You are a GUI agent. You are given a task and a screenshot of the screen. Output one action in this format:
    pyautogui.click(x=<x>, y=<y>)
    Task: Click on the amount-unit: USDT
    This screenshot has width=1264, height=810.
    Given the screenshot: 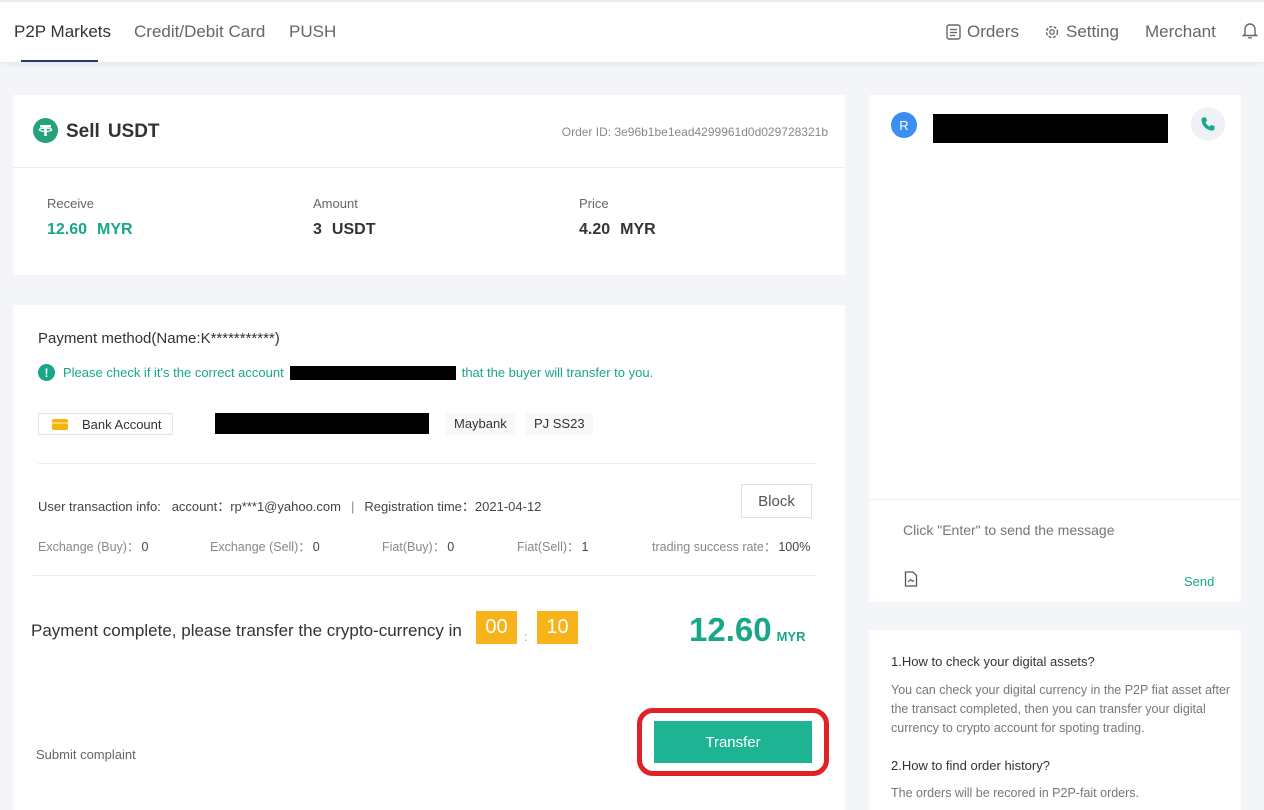 What is the action you would take?
    pyautogui.click(x=353, y=229)
    